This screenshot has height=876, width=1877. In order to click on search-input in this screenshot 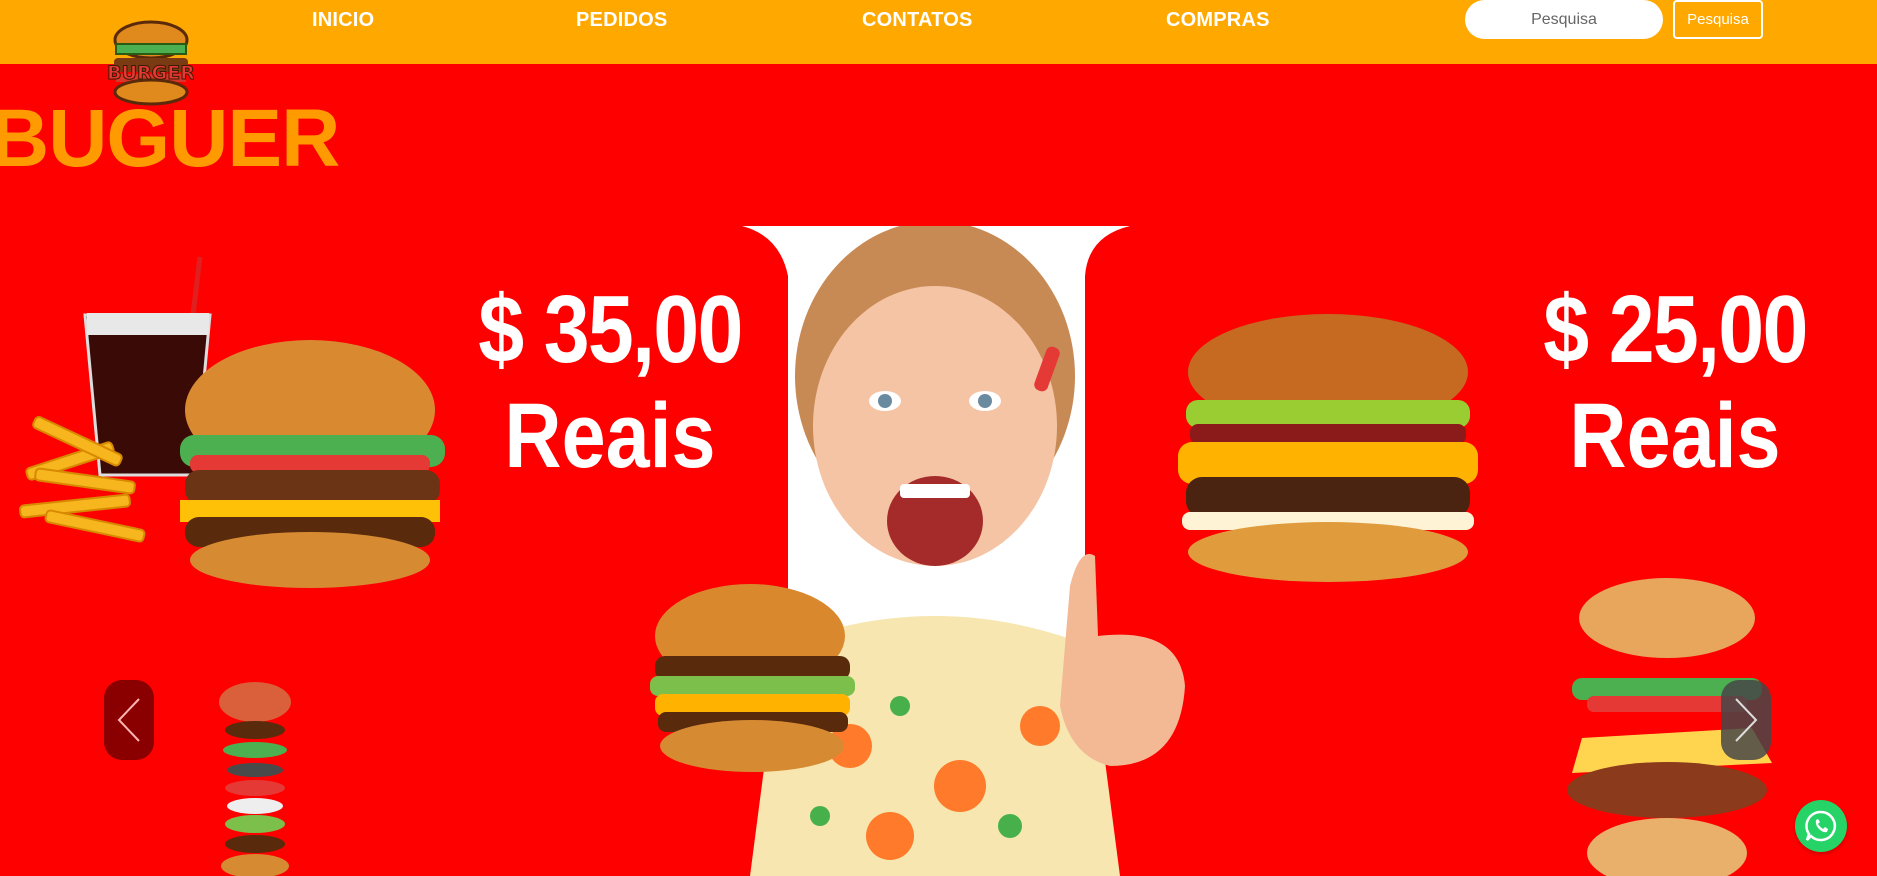, I will do `click(1564, 19)`.